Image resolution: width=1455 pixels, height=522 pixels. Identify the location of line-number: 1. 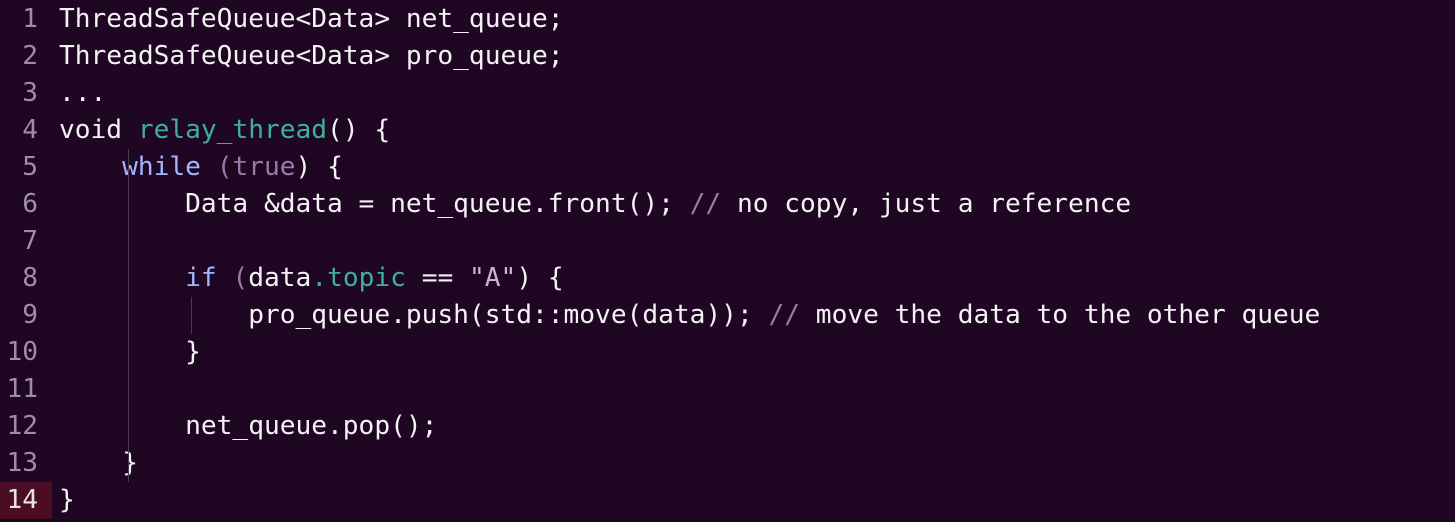
(30, 19).